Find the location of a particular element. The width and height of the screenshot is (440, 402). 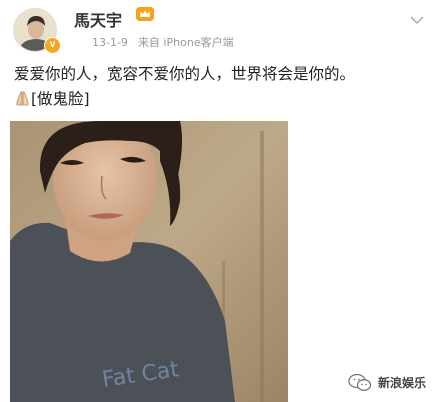

post-text-emoji-line: [做鬼脸] is located at coordinates (224, 99).